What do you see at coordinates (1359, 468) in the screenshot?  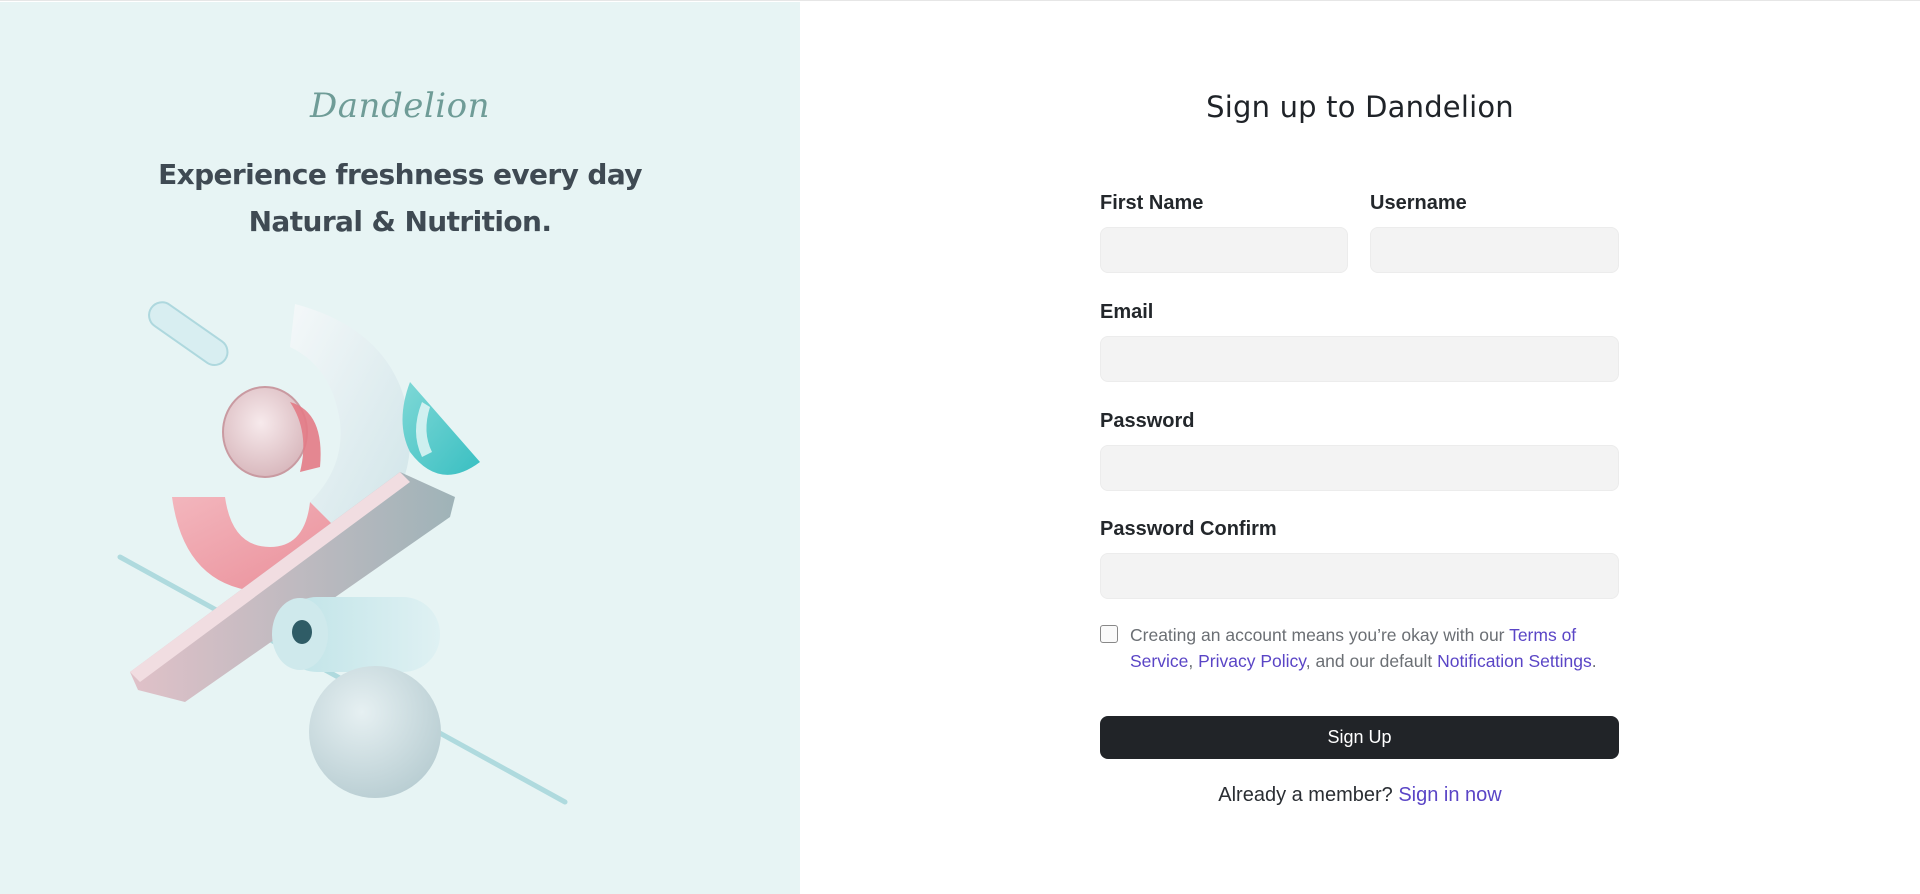 I see `password-input` at bounding box center [1359, 468].